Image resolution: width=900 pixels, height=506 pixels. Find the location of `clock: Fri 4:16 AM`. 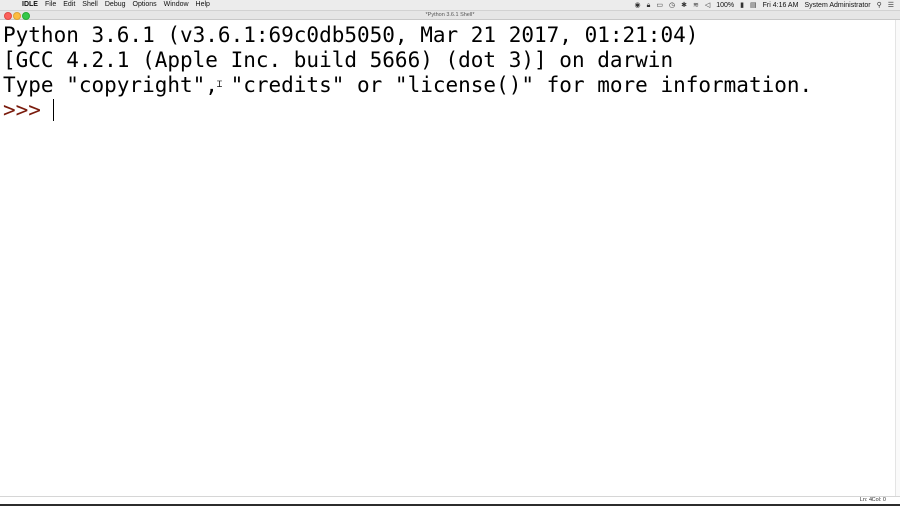

clock: Fri 4:16 AM is located at coordinates (781, 6).